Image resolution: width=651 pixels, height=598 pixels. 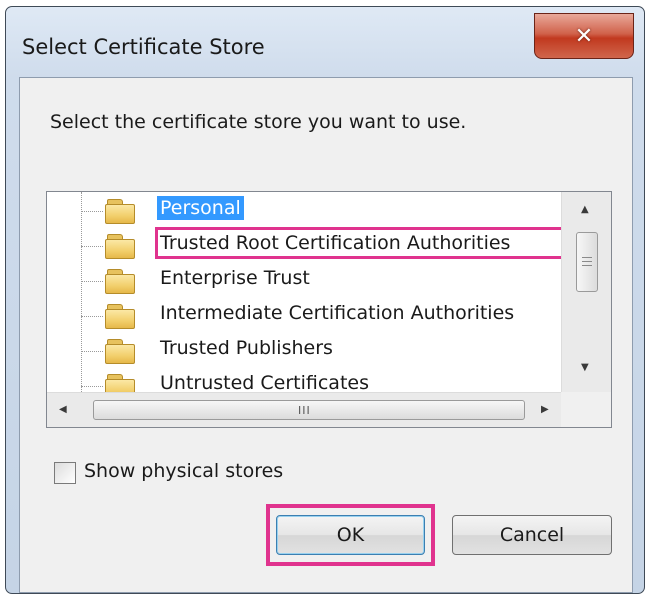 I want to click on tree-item-trusted-root: Trusted Root Certification Authorities, so click(x=319, y=244).